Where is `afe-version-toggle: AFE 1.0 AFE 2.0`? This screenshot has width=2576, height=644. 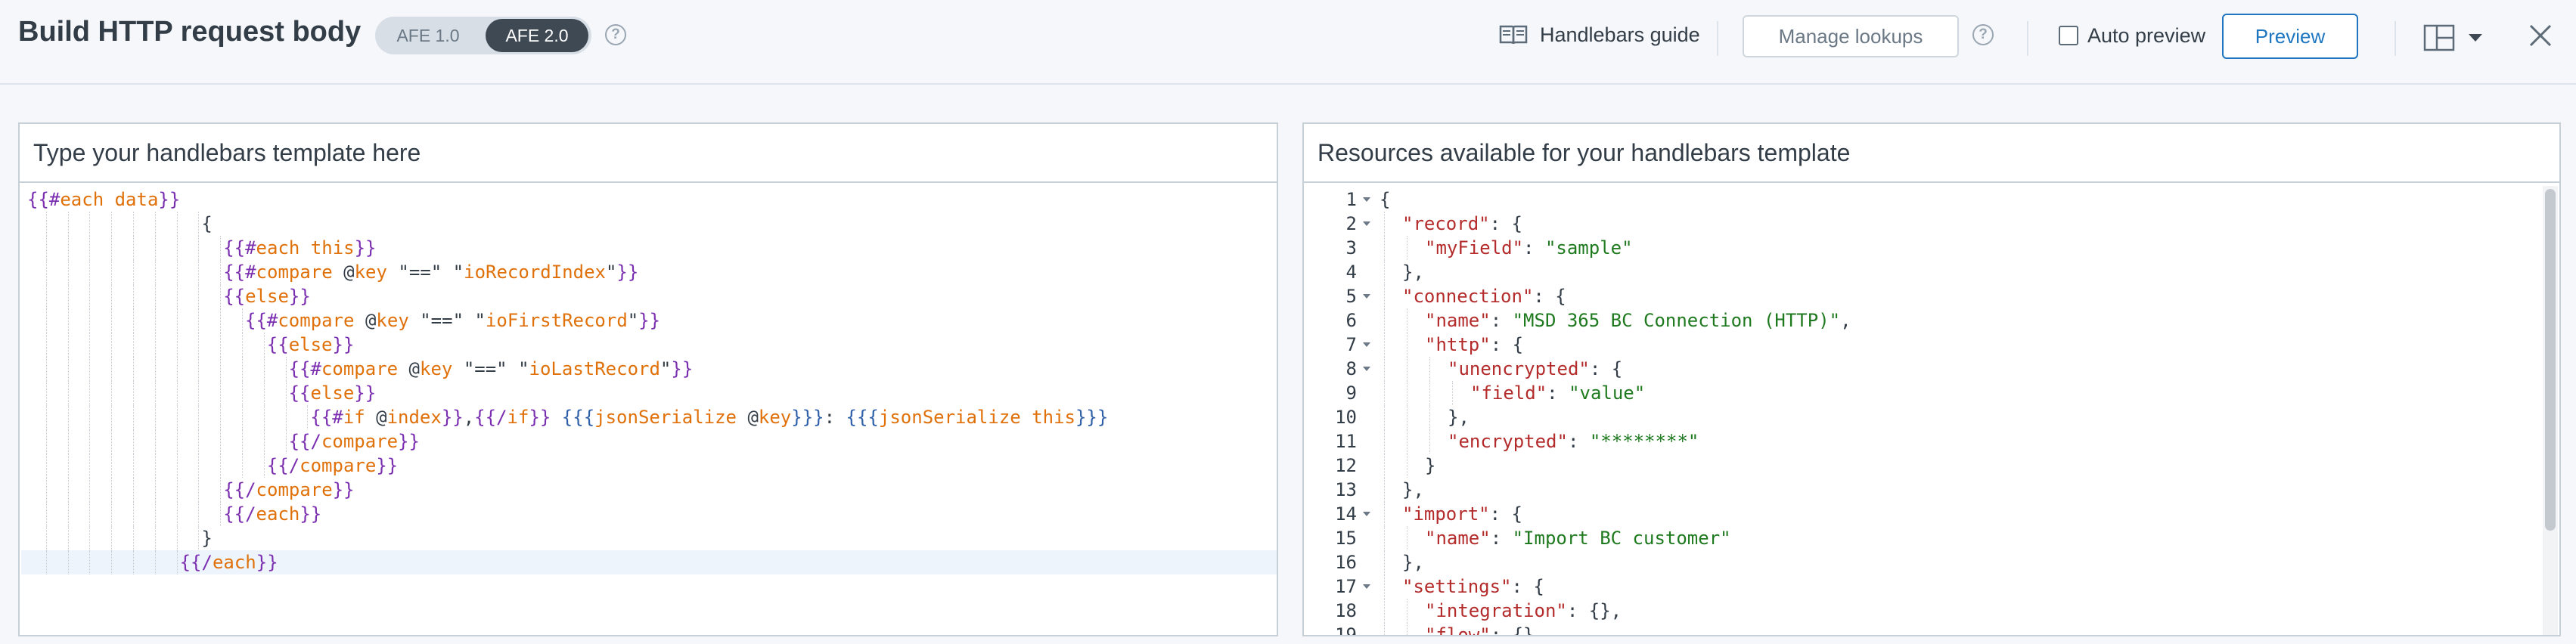 afe-version-toggle: AFE 1.0 AFE 2.0 is located at coordinates (483, 35).